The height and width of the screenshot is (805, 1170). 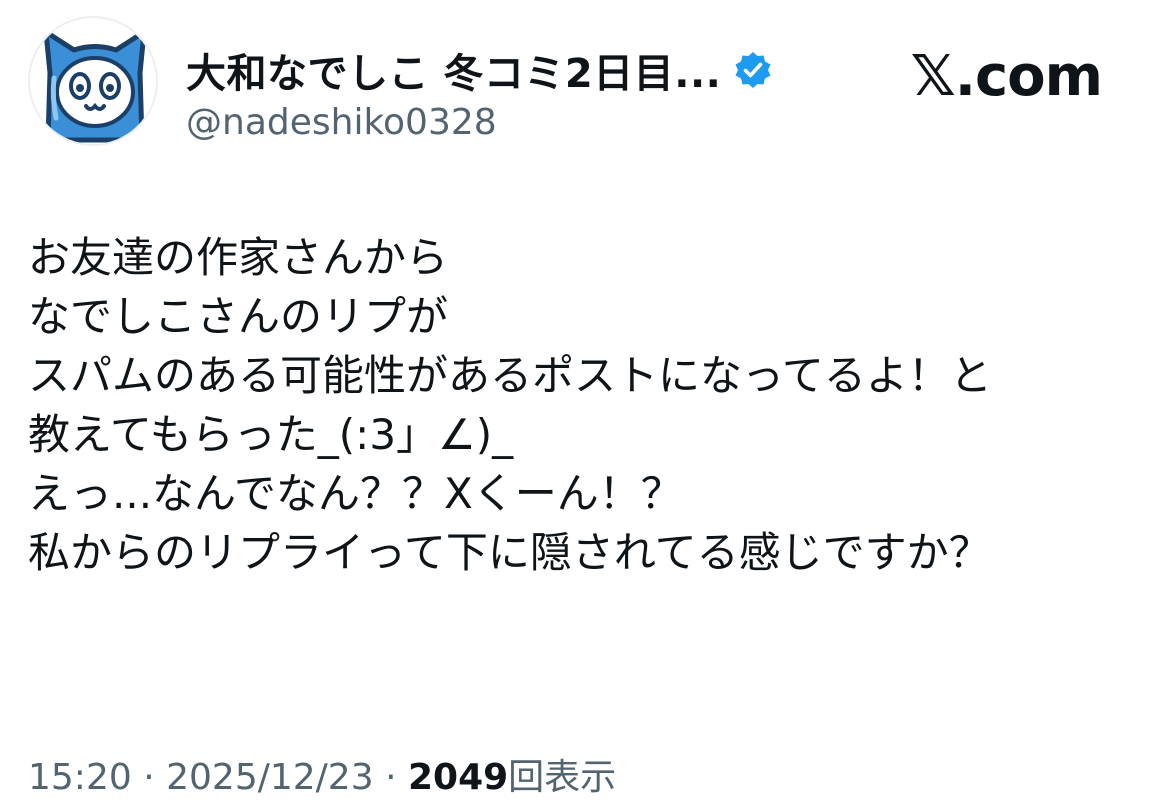 I want to click on post-time: 15:20, so click(x=80, y=777).